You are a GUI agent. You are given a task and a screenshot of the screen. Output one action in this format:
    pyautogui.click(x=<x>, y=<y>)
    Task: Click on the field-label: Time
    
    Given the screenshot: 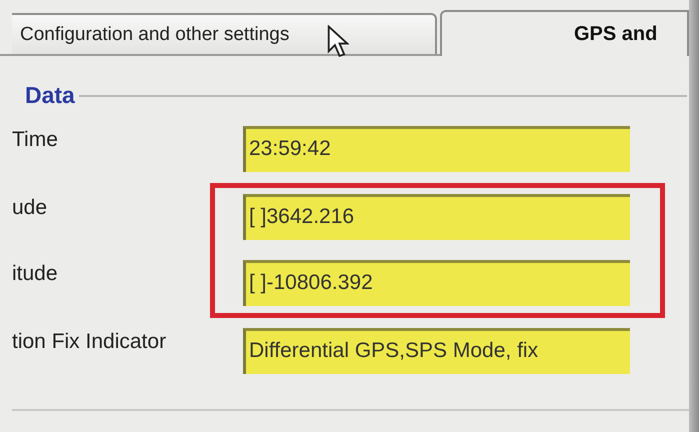 What is the action you would take?
    pyautogui.click(x=35, y=139)
    